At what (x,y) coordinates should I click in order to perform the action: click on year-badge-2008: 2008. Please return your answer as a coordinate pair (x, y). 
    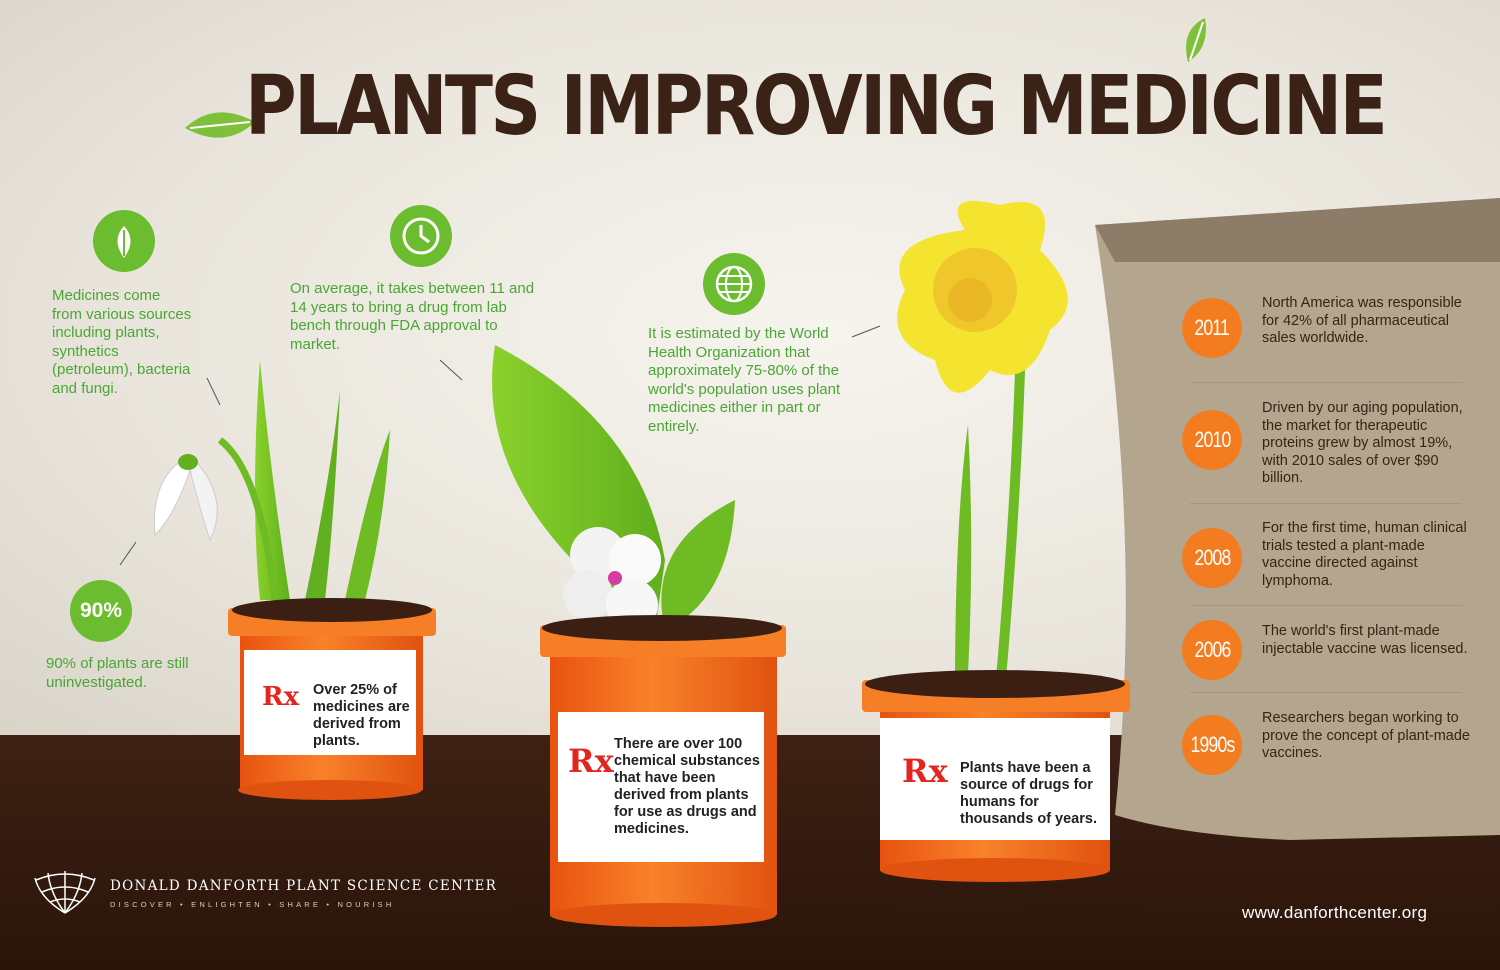
    Looking at the image, I should click on (1212, 558).